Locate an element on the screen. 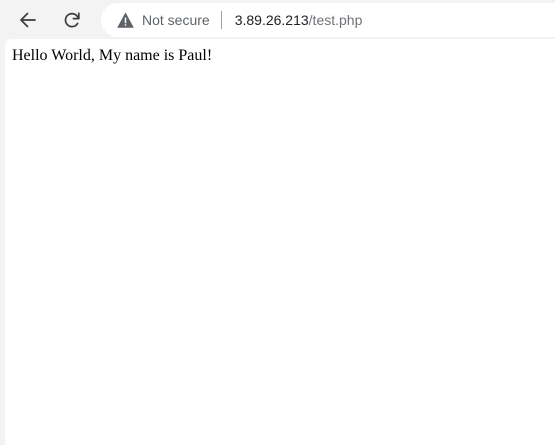 The image size is (555, 445). reload-icon is located at coordinates (72, 20).